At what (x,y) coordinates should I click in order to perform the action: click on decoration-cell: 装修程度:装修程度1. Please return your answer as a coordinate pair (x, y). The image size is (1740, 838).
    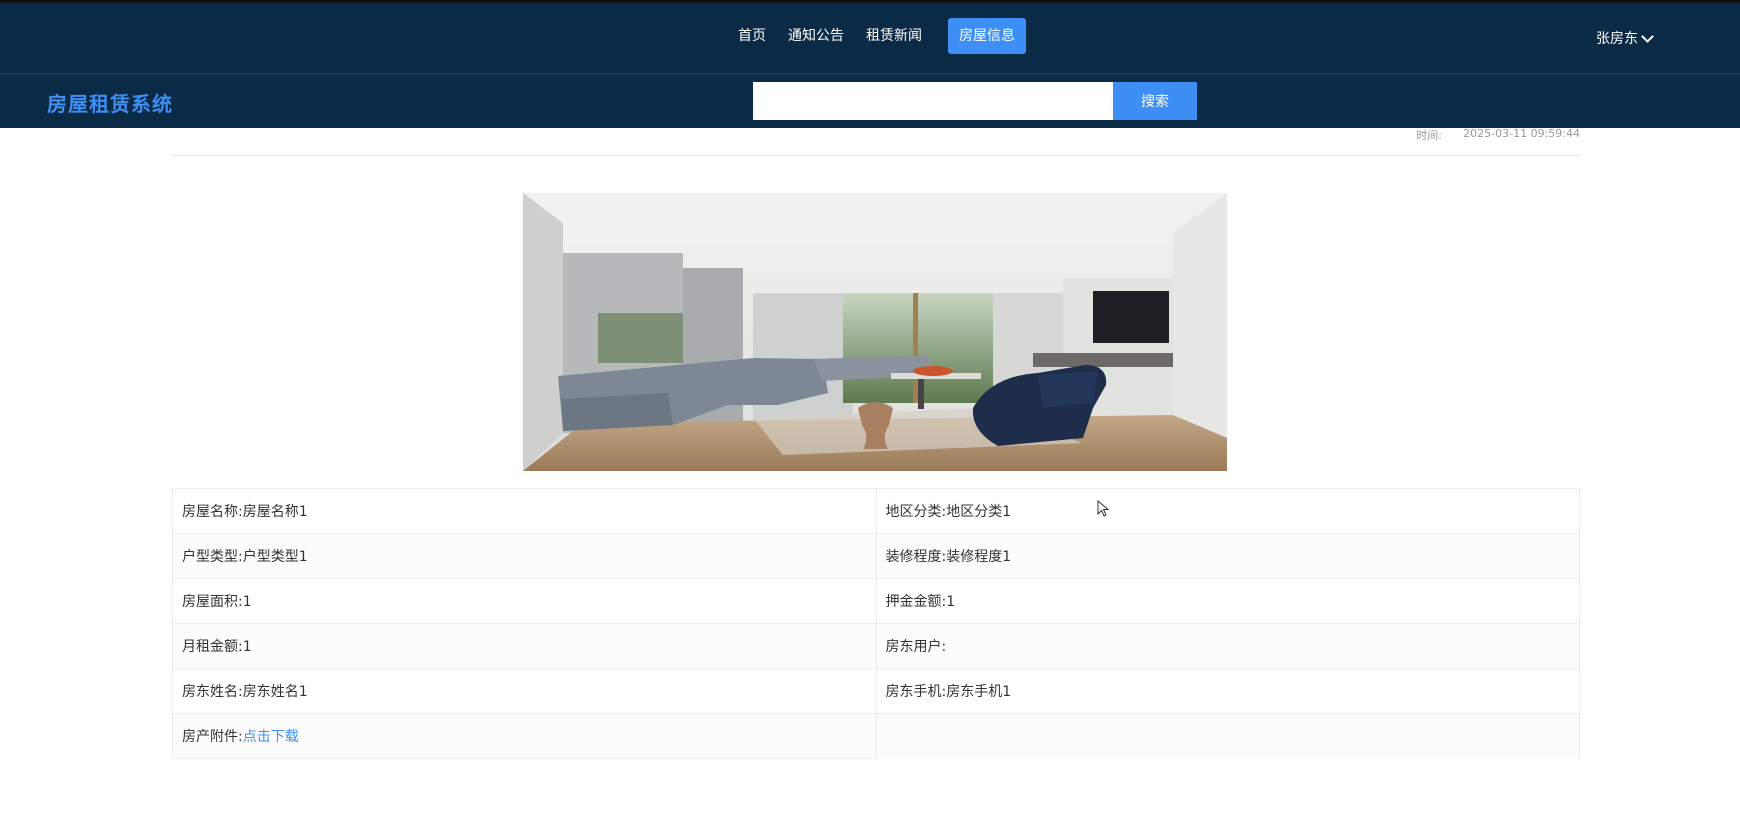
    Looking at the image, I should click on (1227, 556).